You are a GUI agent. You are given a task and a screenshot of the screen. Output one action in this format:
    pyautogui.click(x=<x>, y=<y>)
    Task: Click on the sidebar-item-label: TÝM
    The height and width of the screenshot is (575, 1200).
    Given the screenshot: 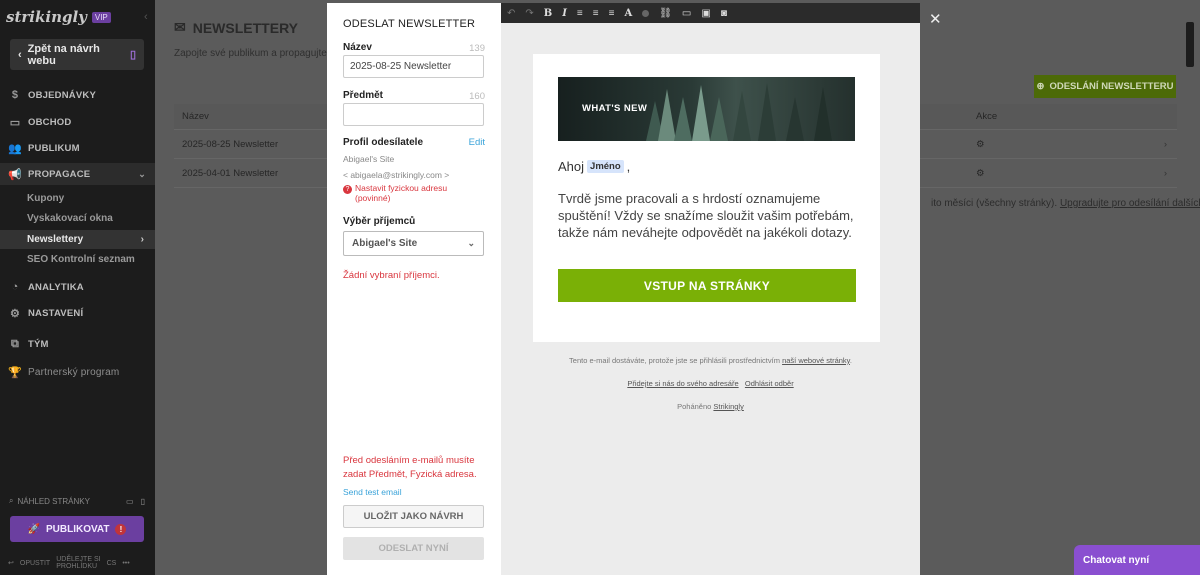 What is the action you would take?
    pyautogui.click(x=38, y=344)
    